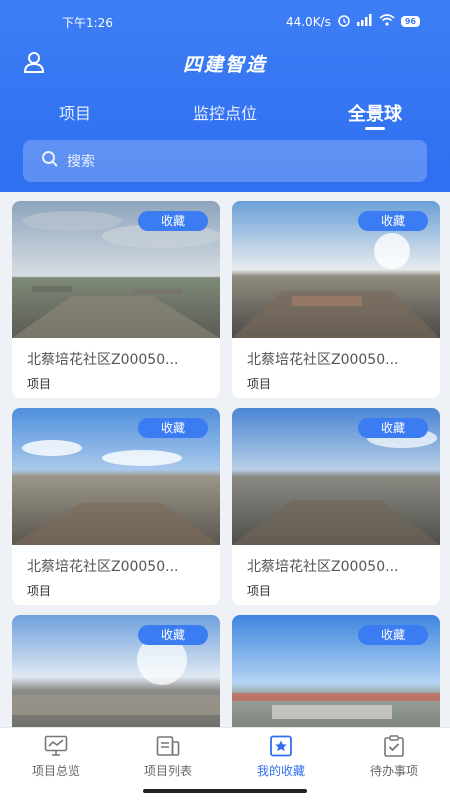  What do you see at coordinates (394, 746) in the screenshot?
I see `clipboard-check-icon` at bounding box center [394, 746].